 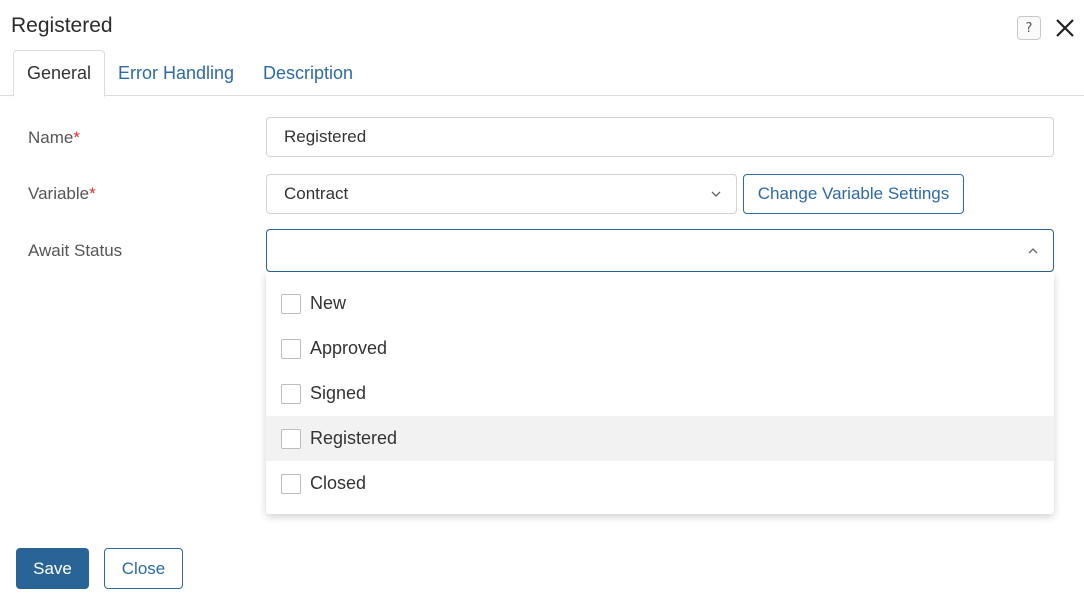 What do you see at coordinates (1033, 251) in the screenshot?
I see `chevron-up-icon` at bounding box center [1033, 251].